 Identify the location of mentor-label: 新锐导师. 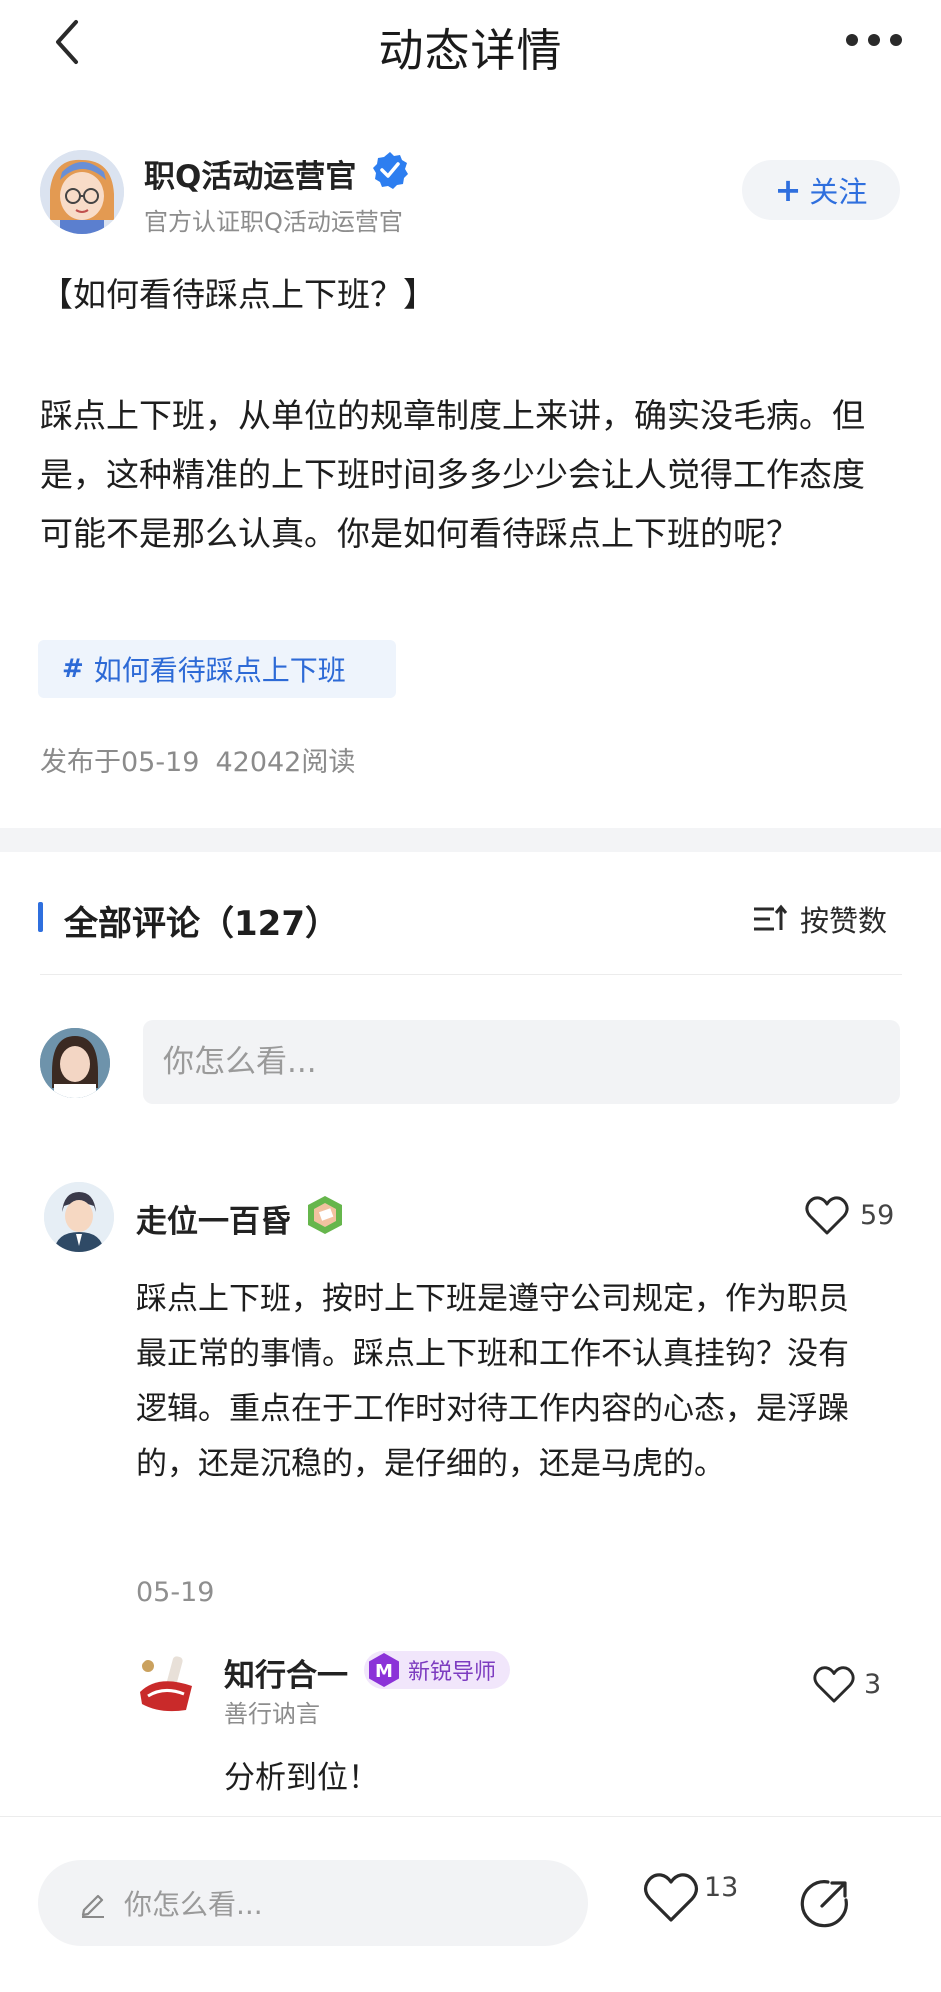
(452, 1672).